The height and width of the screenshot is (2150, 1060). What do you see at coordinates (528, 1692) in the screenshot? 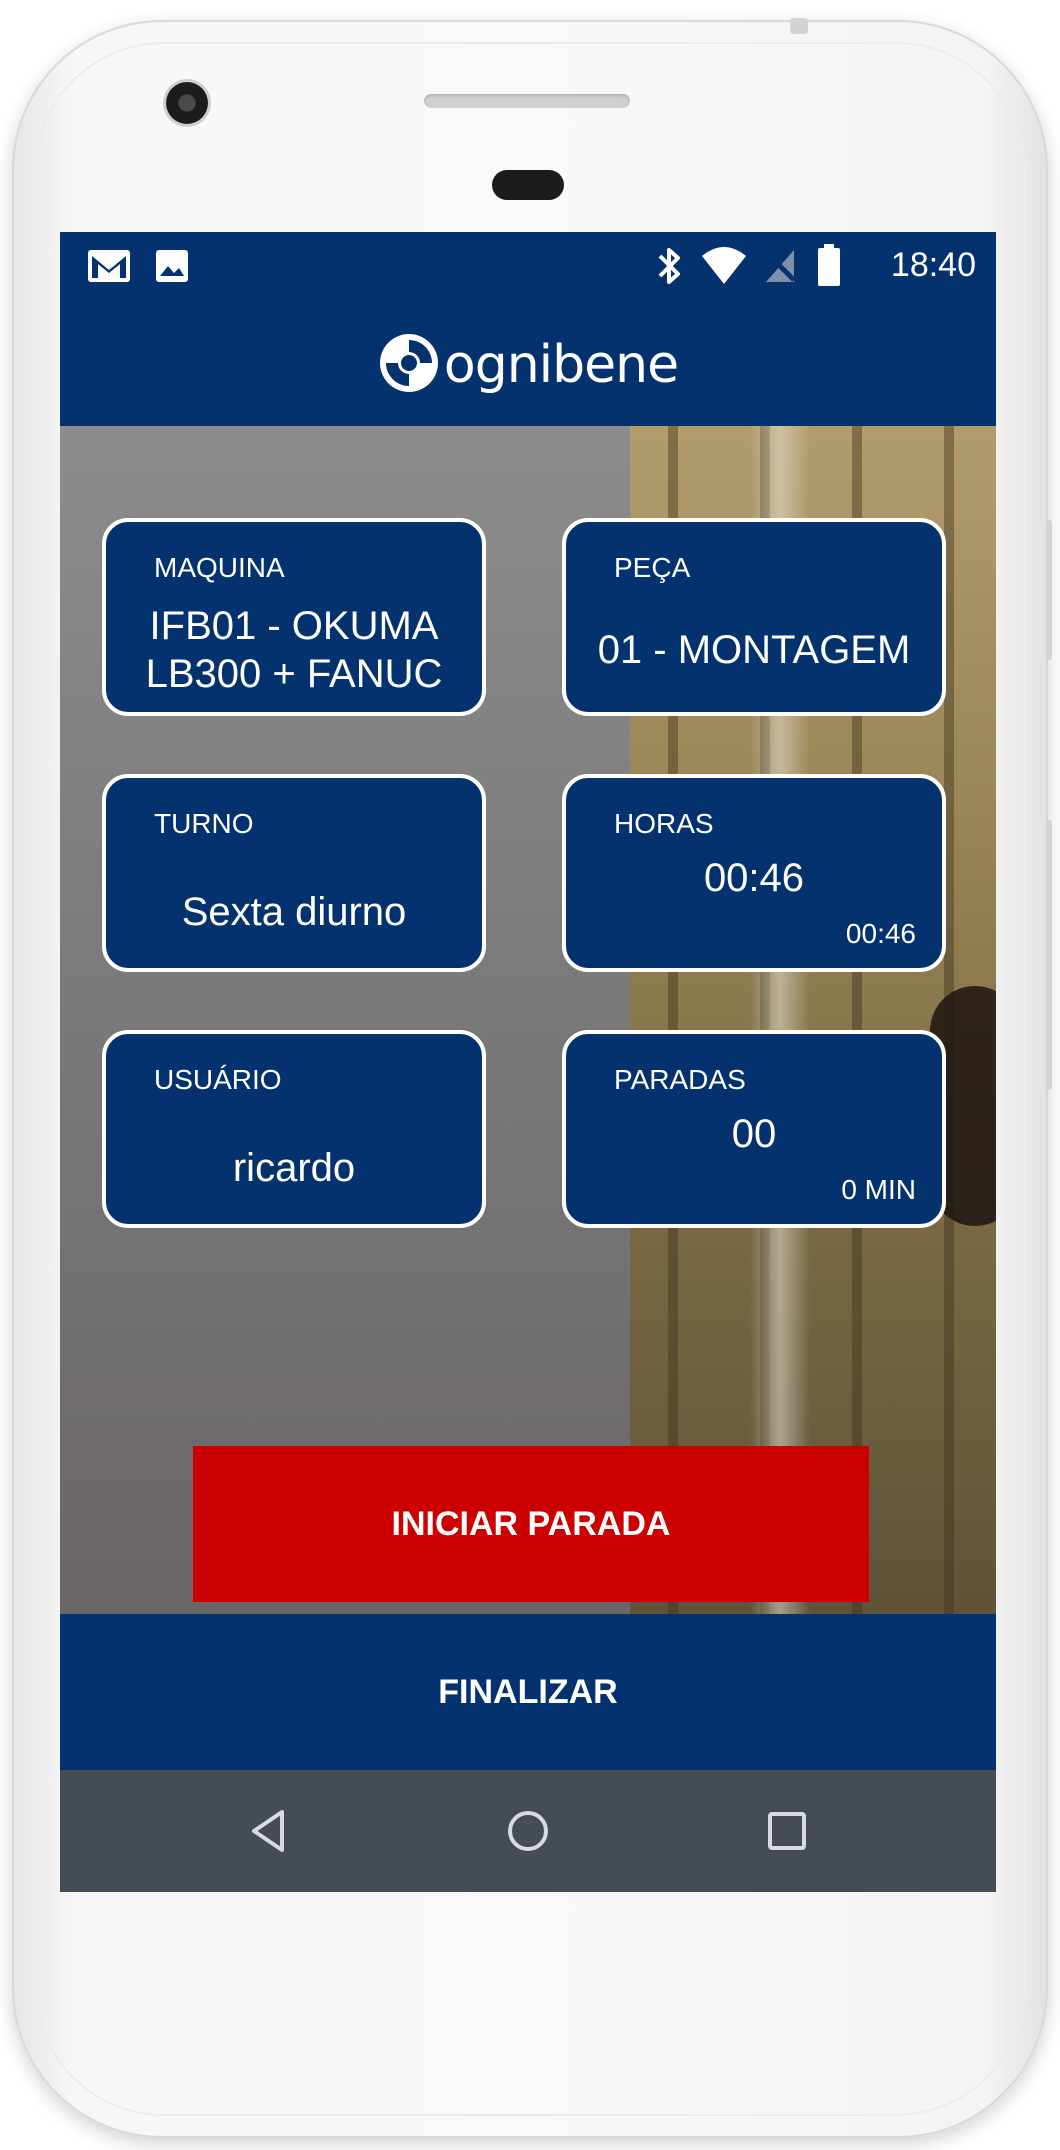
I see `finalizar-button: FINALIZAR` at bounding box center [528, 1692].